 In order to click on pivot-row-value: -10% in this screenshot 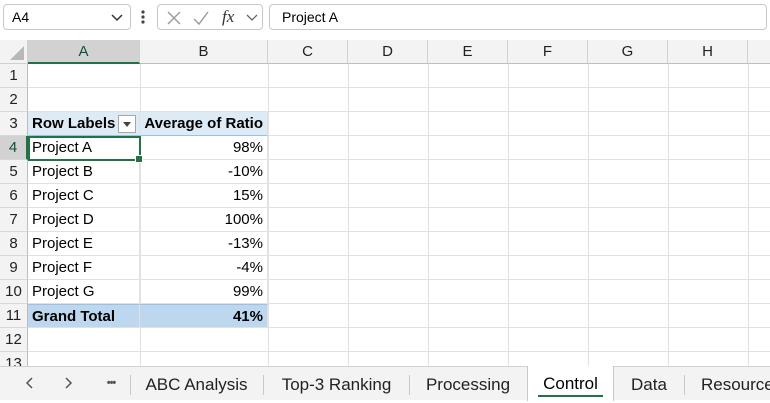, I will do `click(204, 172)`.